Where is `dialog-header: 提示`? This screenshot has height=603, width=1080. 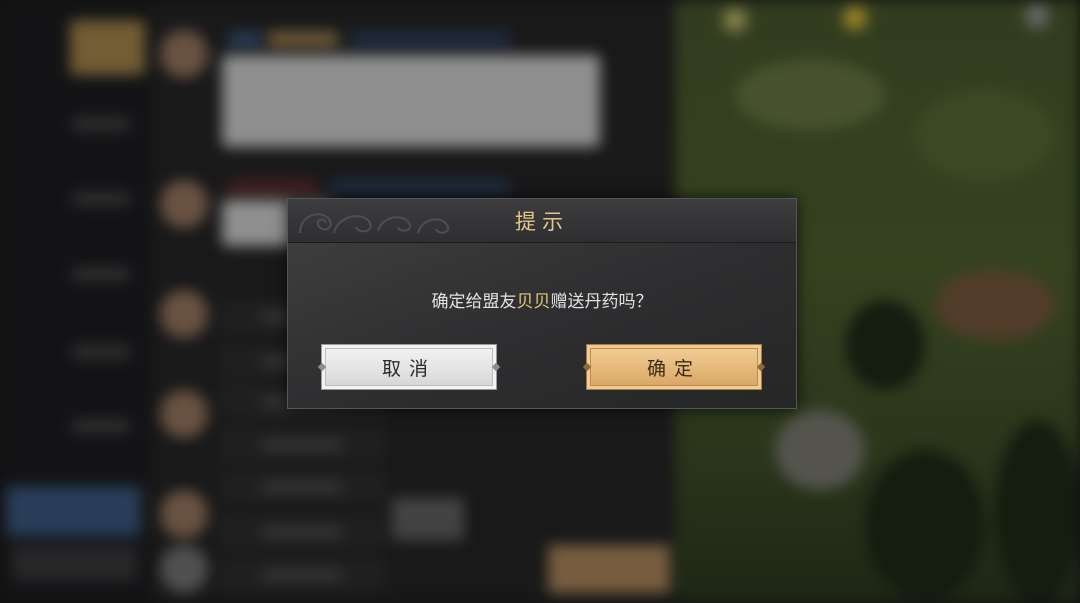 dialog-header: 提示 is located at coordinates (542, 221).